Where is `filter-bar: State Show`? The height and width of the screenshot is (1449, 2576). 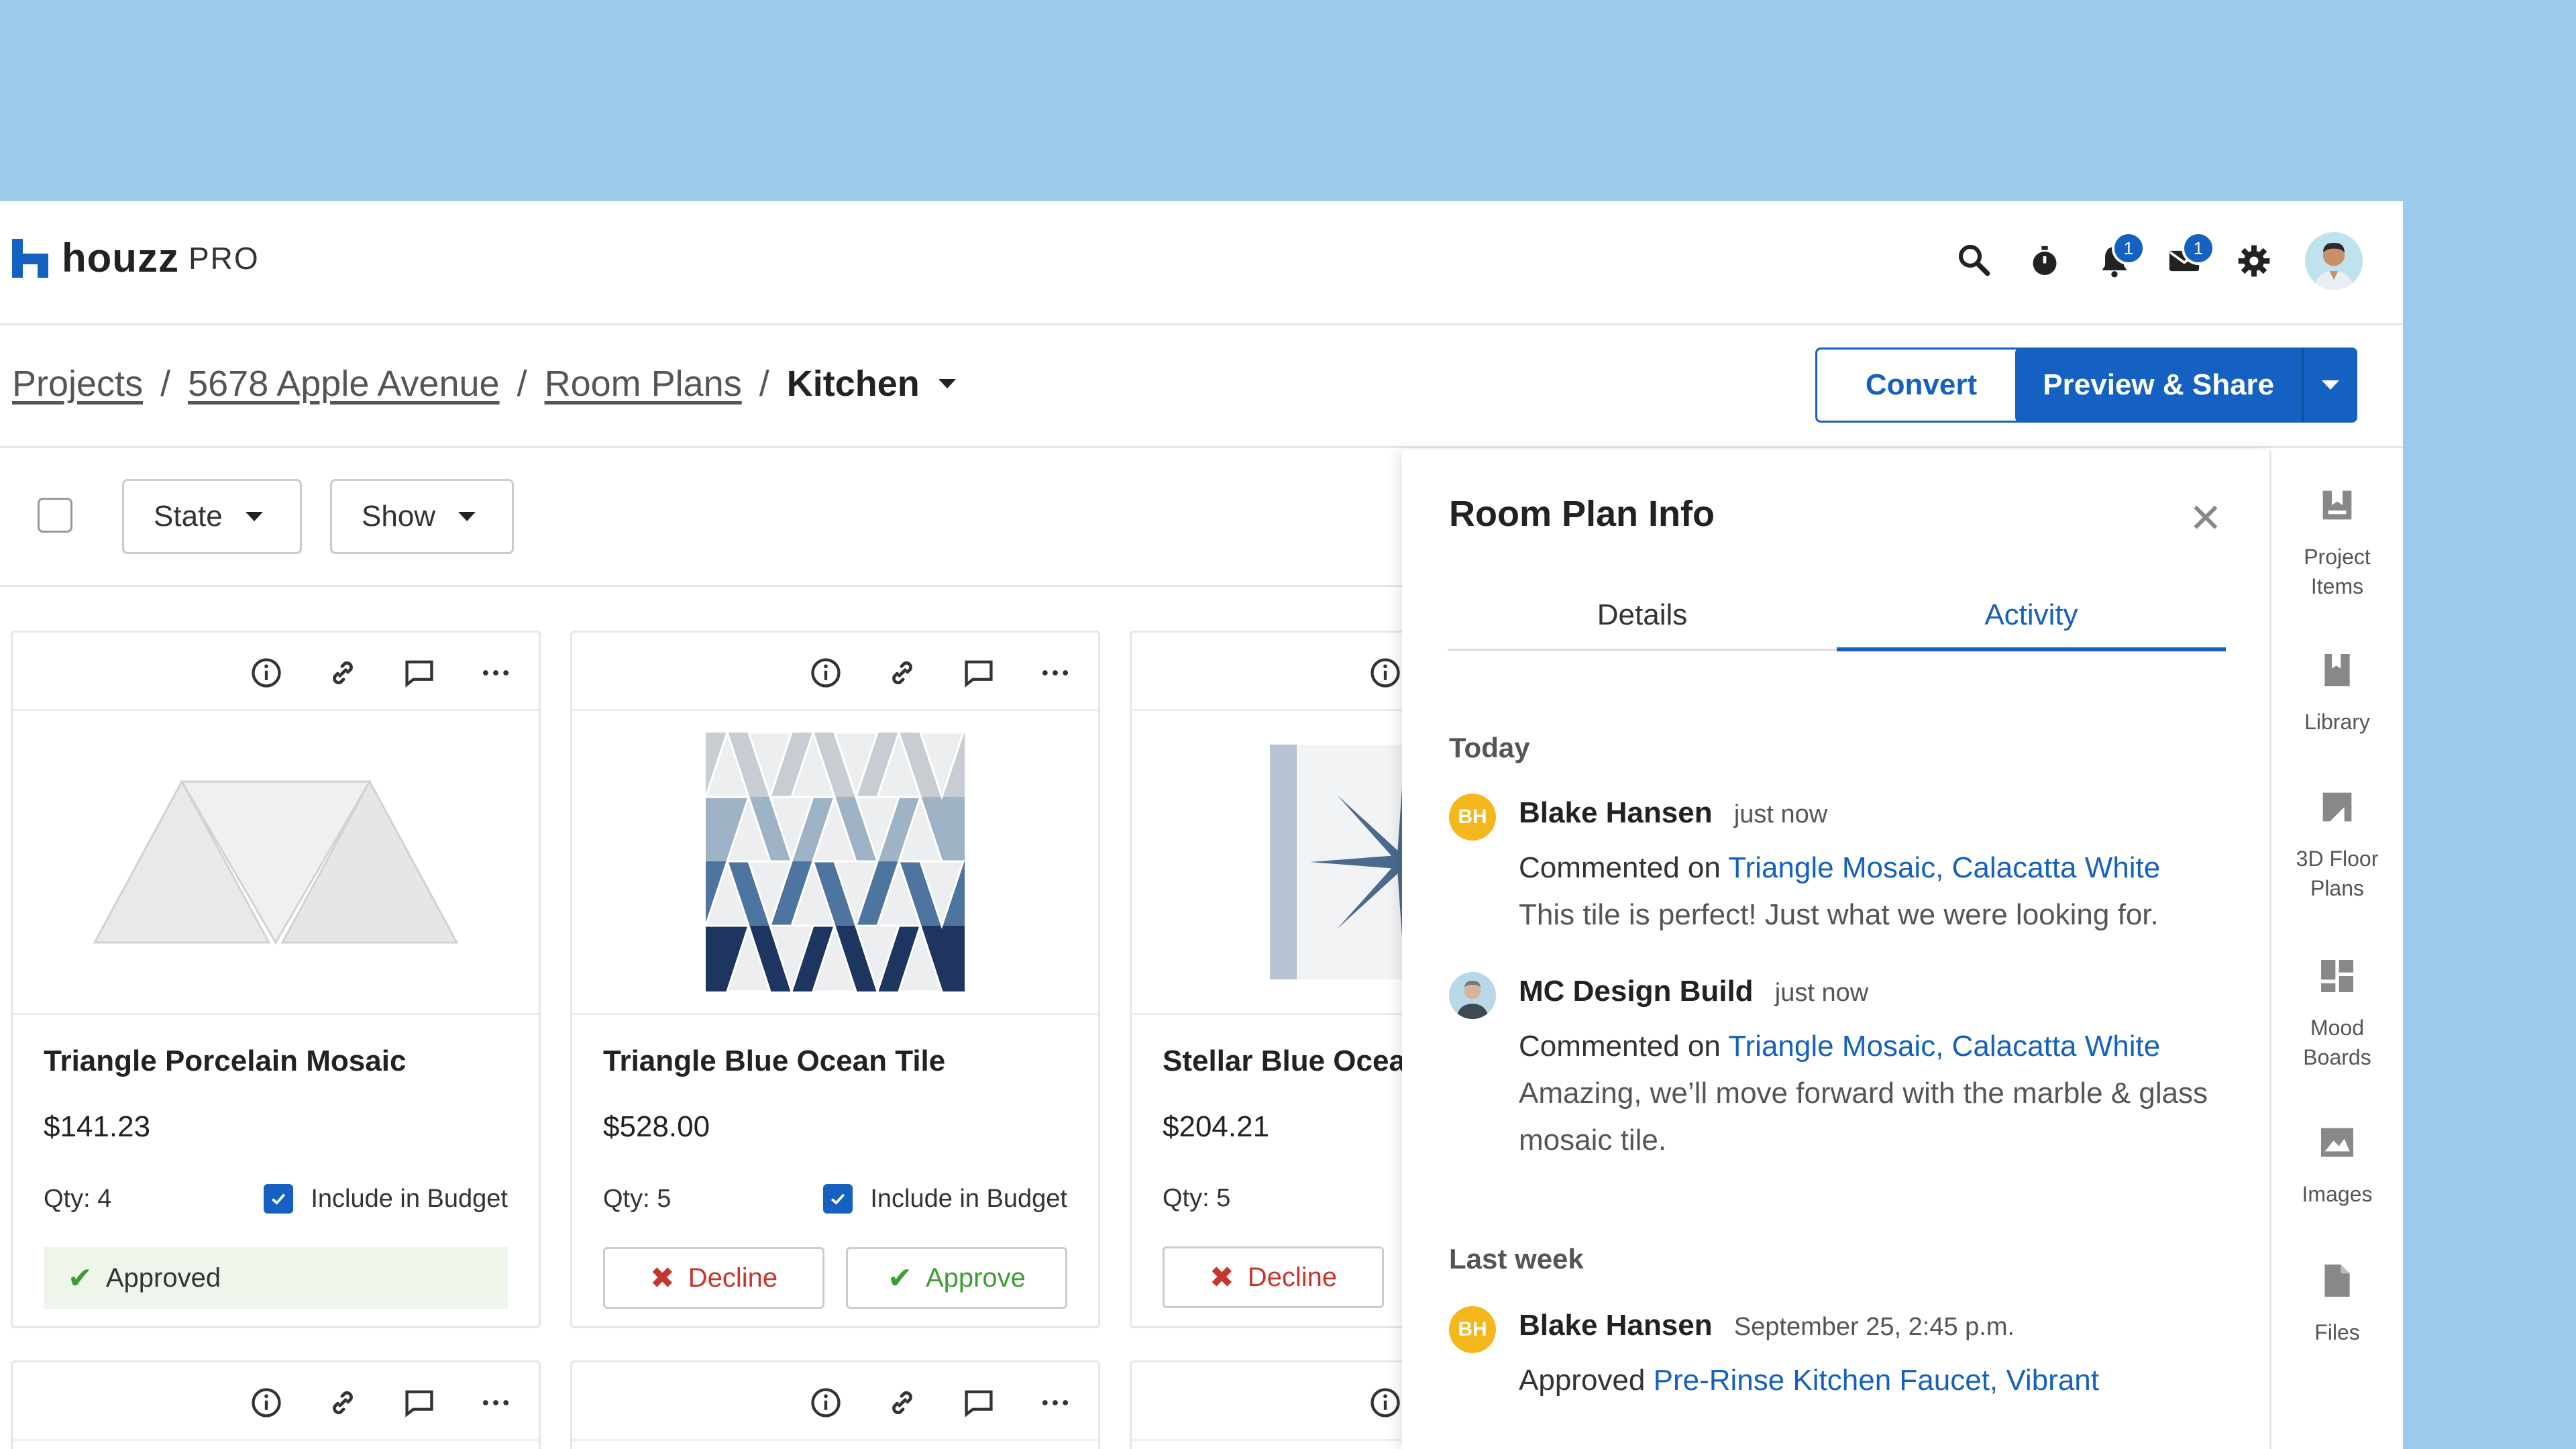 filter-bar: State Show is located at coordinates (701, 517).